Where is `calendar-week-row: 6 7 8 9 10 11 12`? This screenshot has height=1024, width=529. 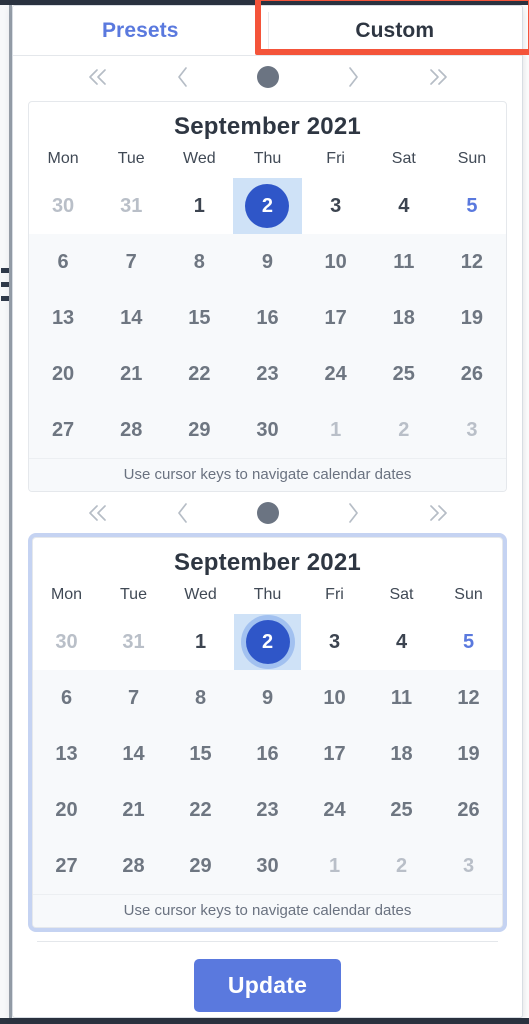 calendar-week-row: 6 7 8 9 10 11 12 is located at coordinates (267, 262).